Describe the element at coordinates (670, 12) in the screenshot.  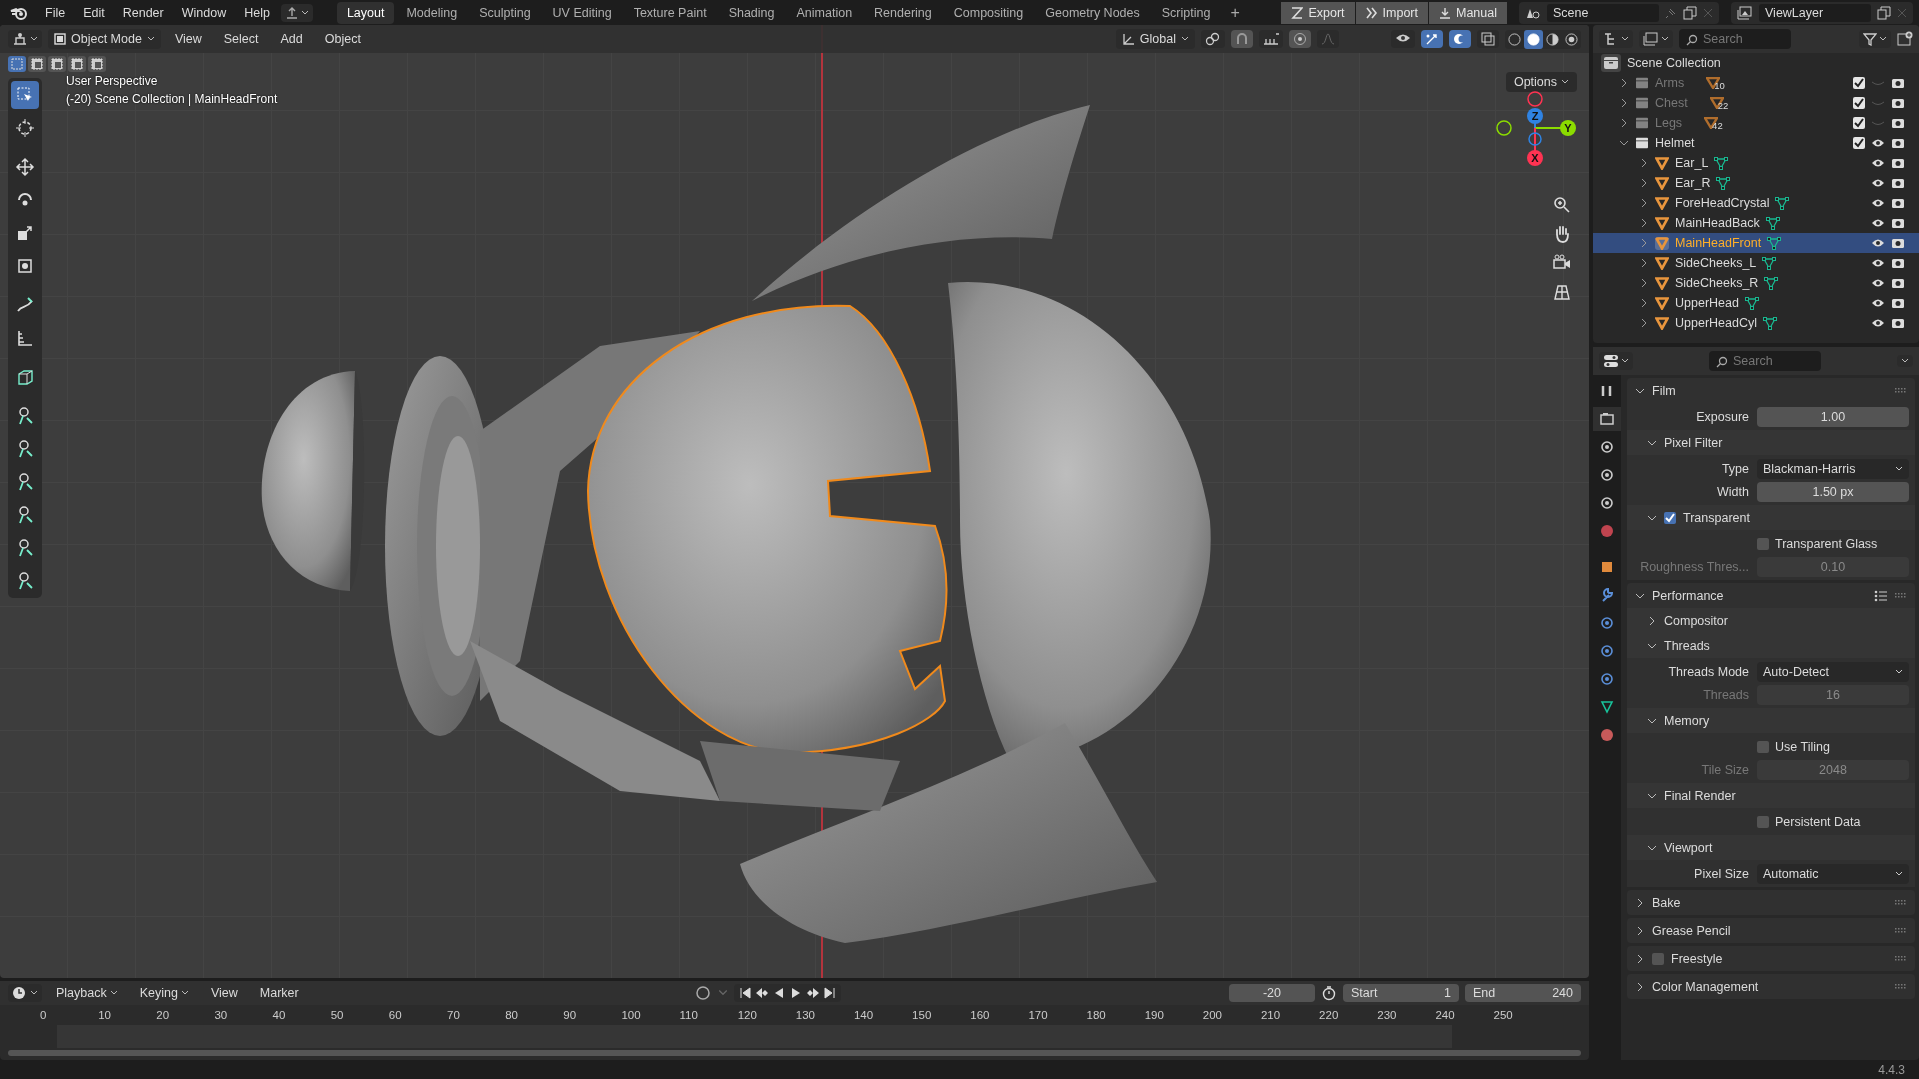
I see `workspace-tab: Texture Paint` at that location.